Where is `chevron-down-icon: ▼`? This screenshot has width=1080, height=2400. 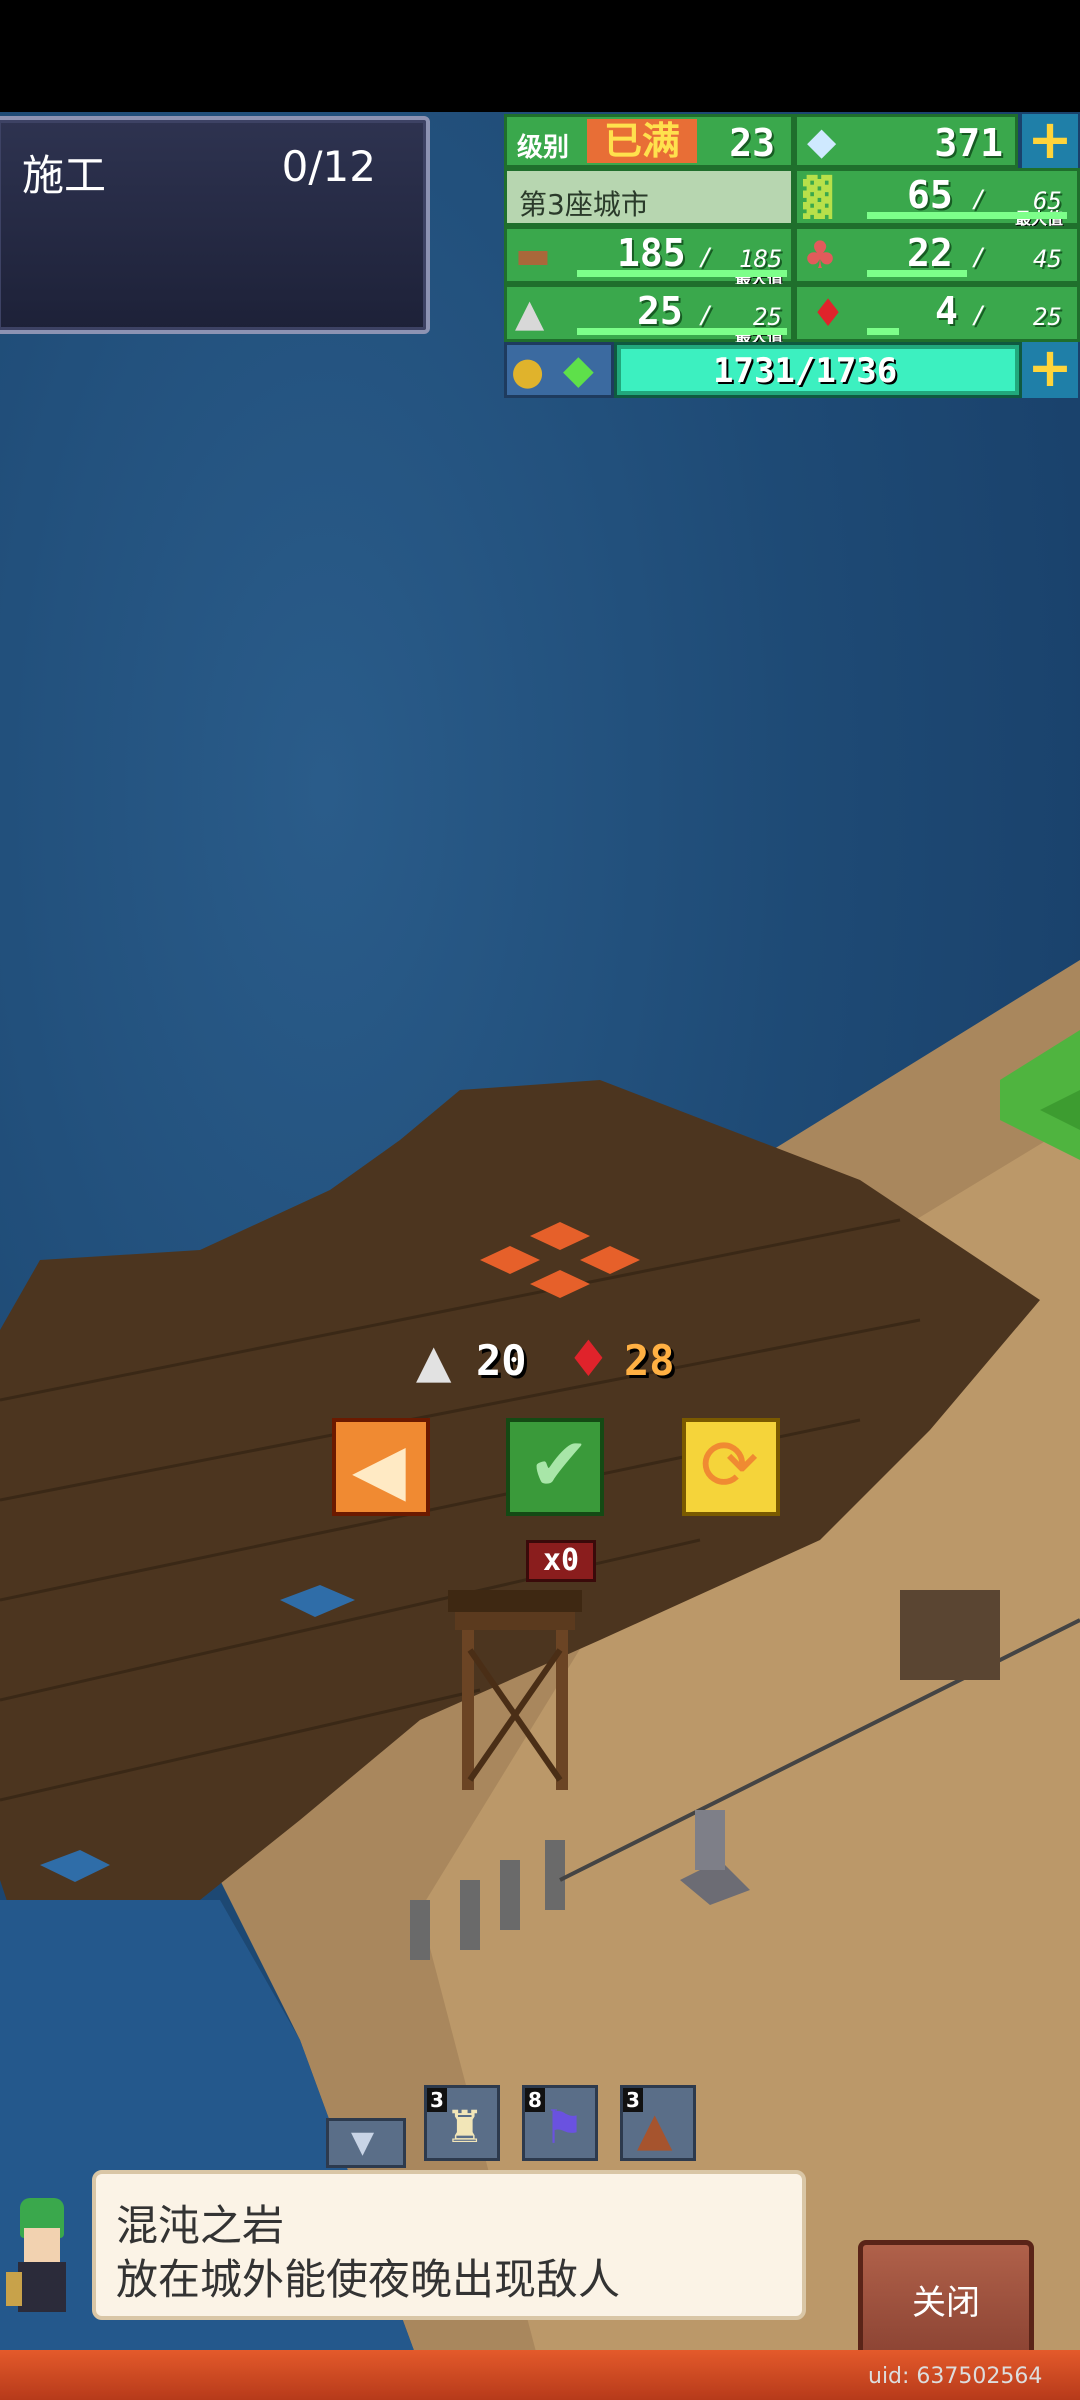 chevron-down-icon: ▼ is located at coordinates (363, 2142).